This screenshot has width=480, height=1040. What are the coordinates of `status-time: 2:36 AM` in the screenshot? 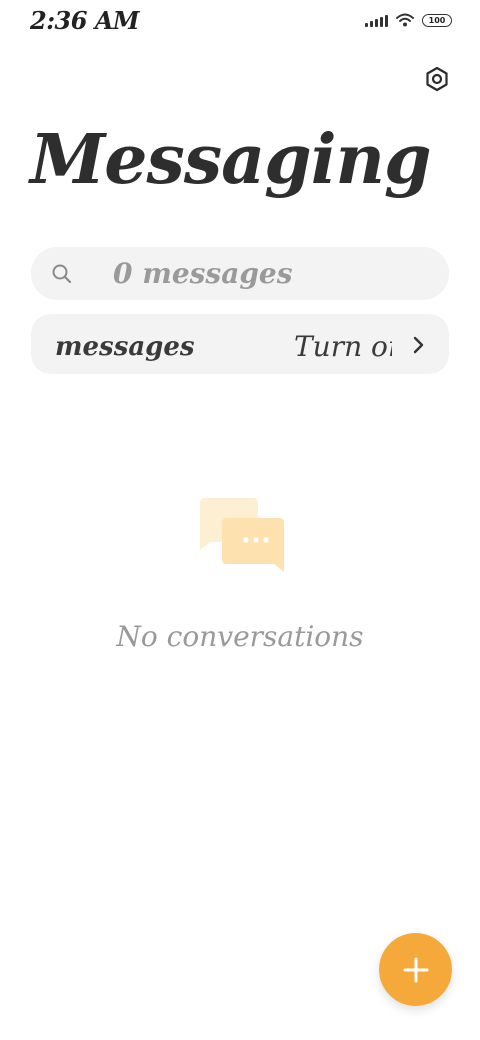 It's located at (85, 20).